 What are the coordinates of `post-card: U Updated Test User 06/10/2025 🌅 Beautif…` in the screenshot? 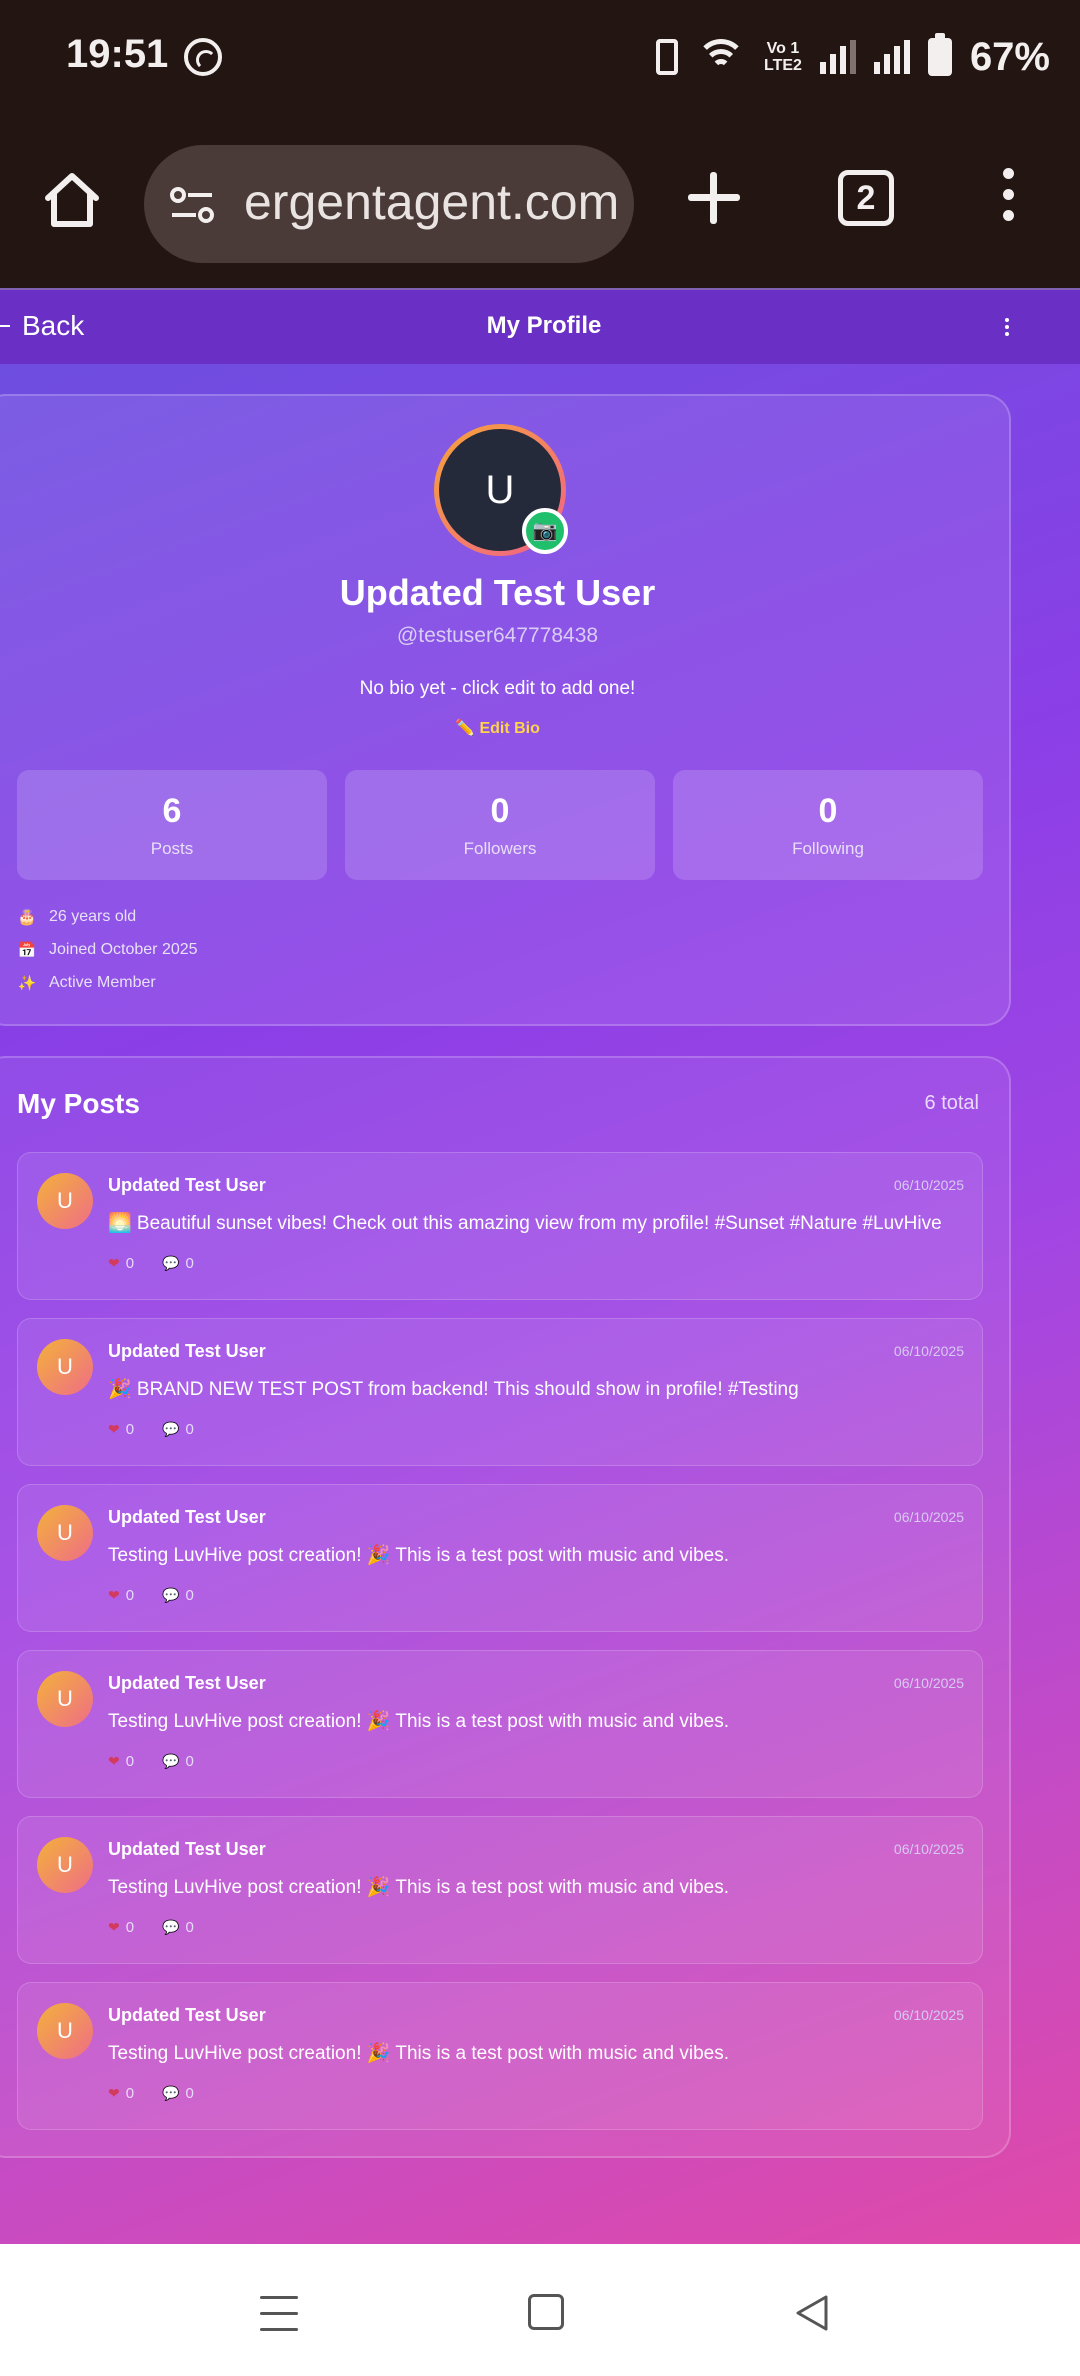 It's located at (500, 1226).